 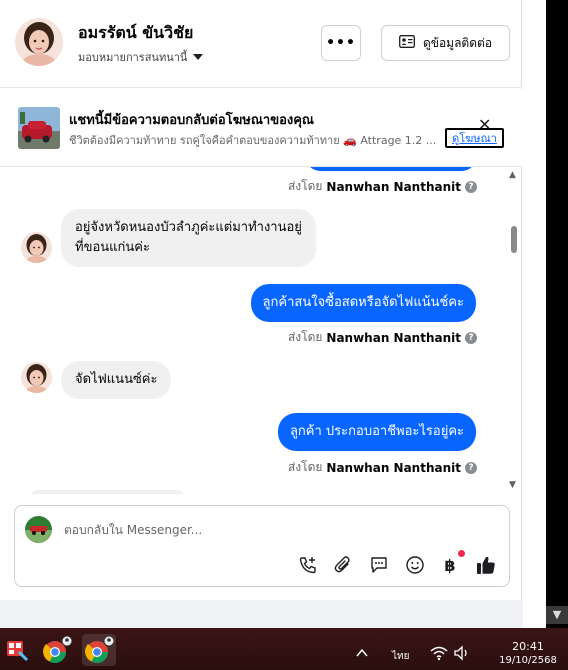 I want to click on window-scroll-down-icon: ▼, so click(x=557, y=615).